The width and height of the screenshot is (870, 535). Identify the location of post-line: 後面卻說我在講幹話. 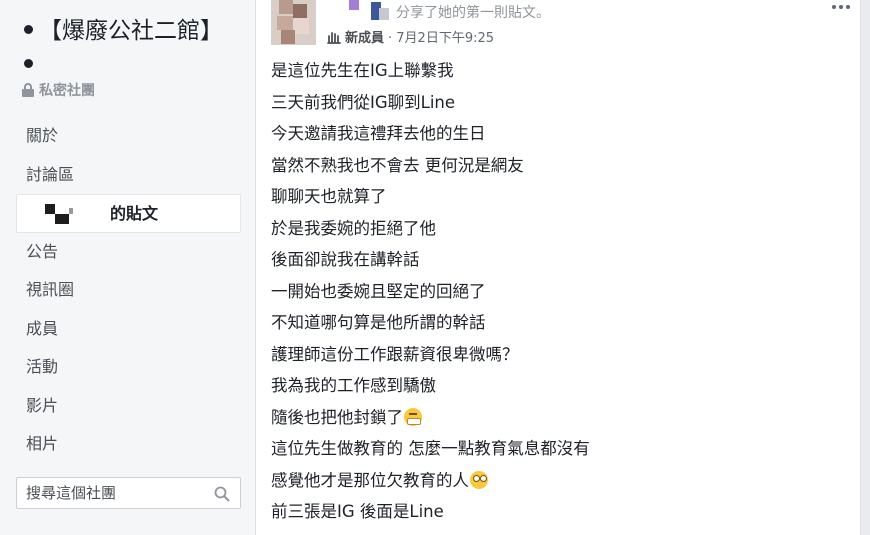
(345, 259).